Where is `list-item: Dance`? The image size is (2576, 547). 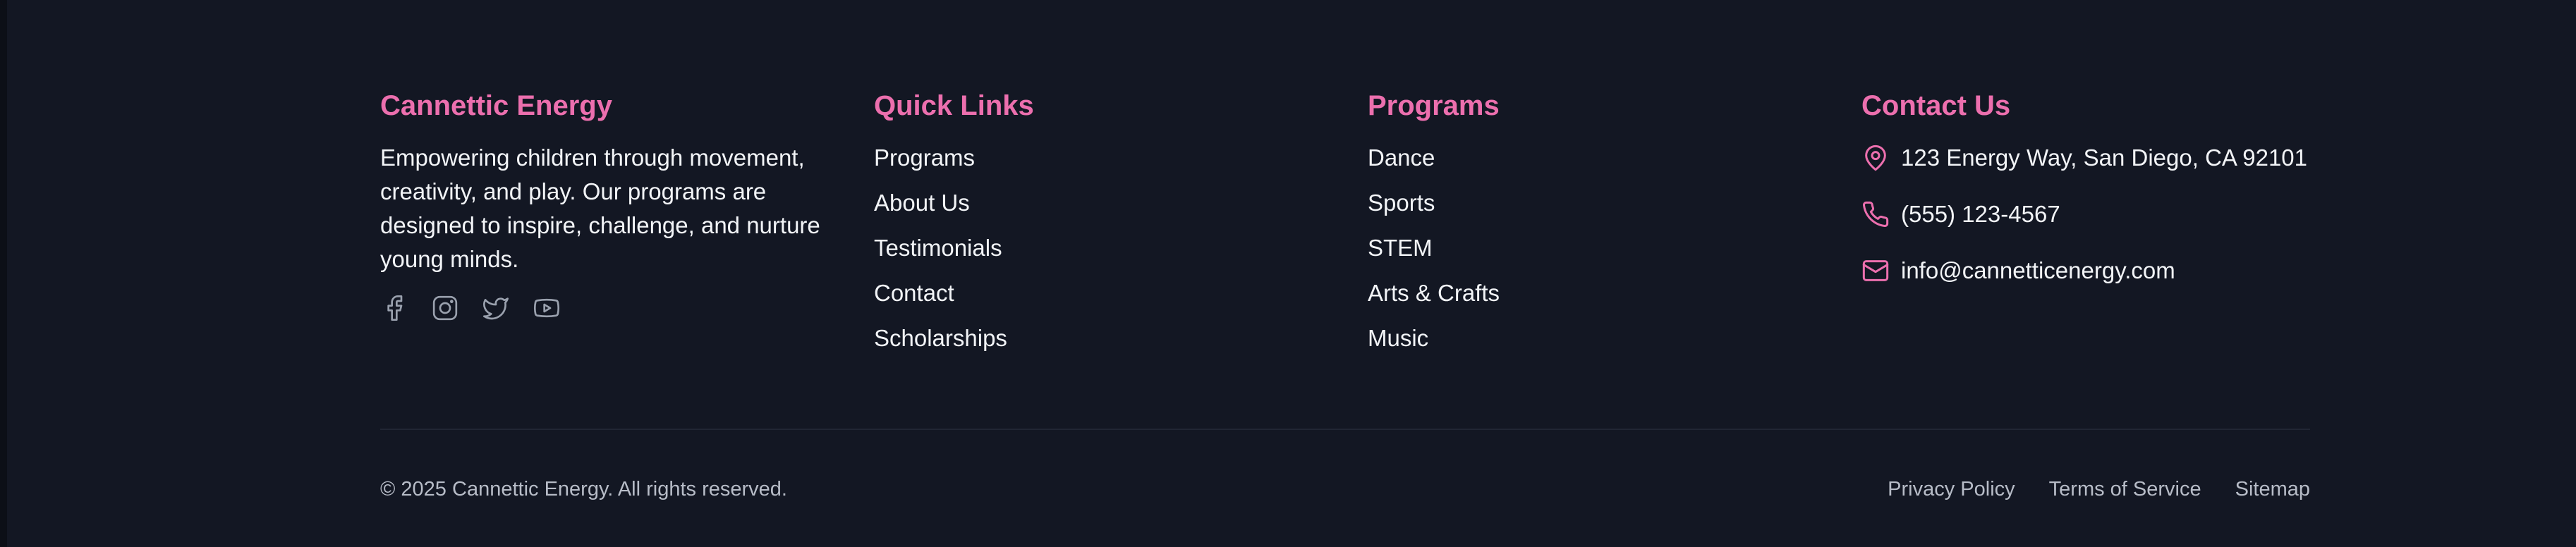
list-item: Dance is located at coordinates (1580, 164).